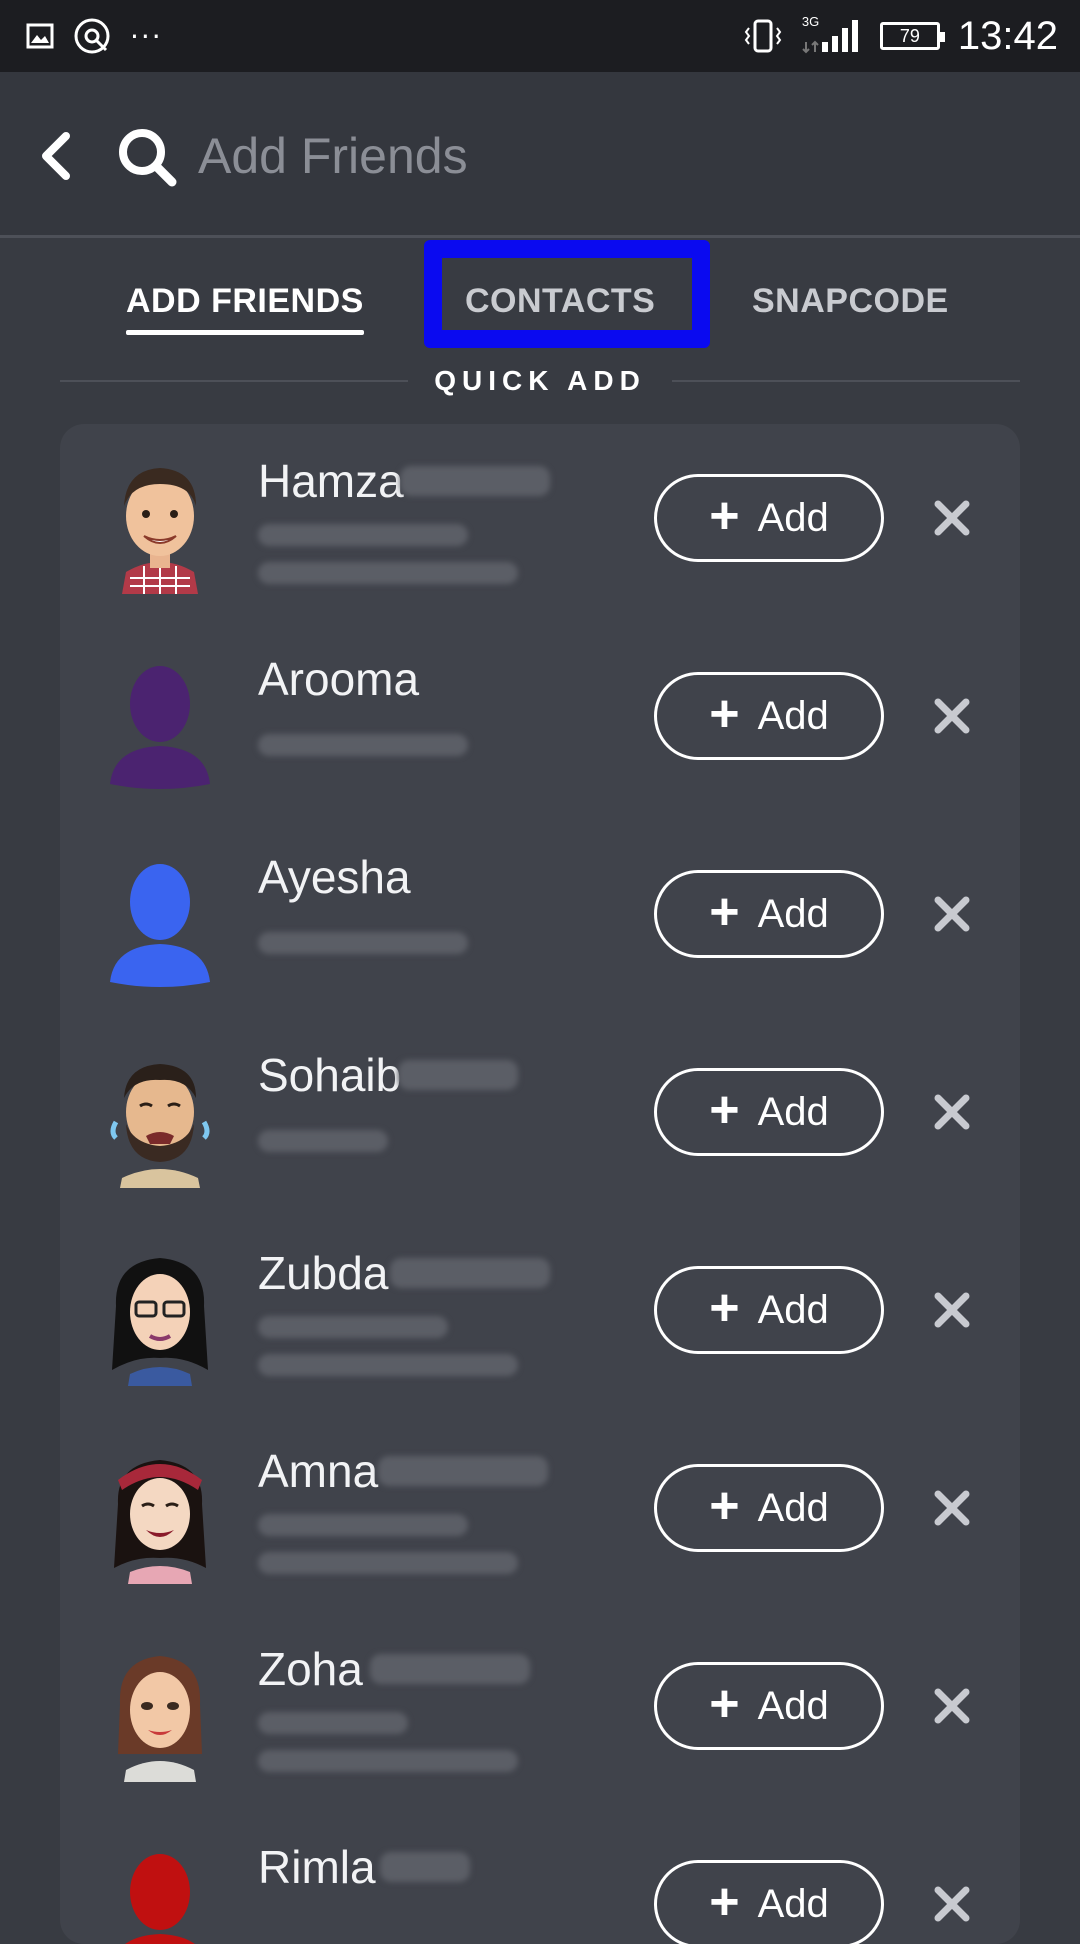 The width and height of the screenshot is (1080, 1944). What do you see at coordinates (331, 481) in the screenshot?
I see `friend-name: Hamza` at bounding box center [331, 481].